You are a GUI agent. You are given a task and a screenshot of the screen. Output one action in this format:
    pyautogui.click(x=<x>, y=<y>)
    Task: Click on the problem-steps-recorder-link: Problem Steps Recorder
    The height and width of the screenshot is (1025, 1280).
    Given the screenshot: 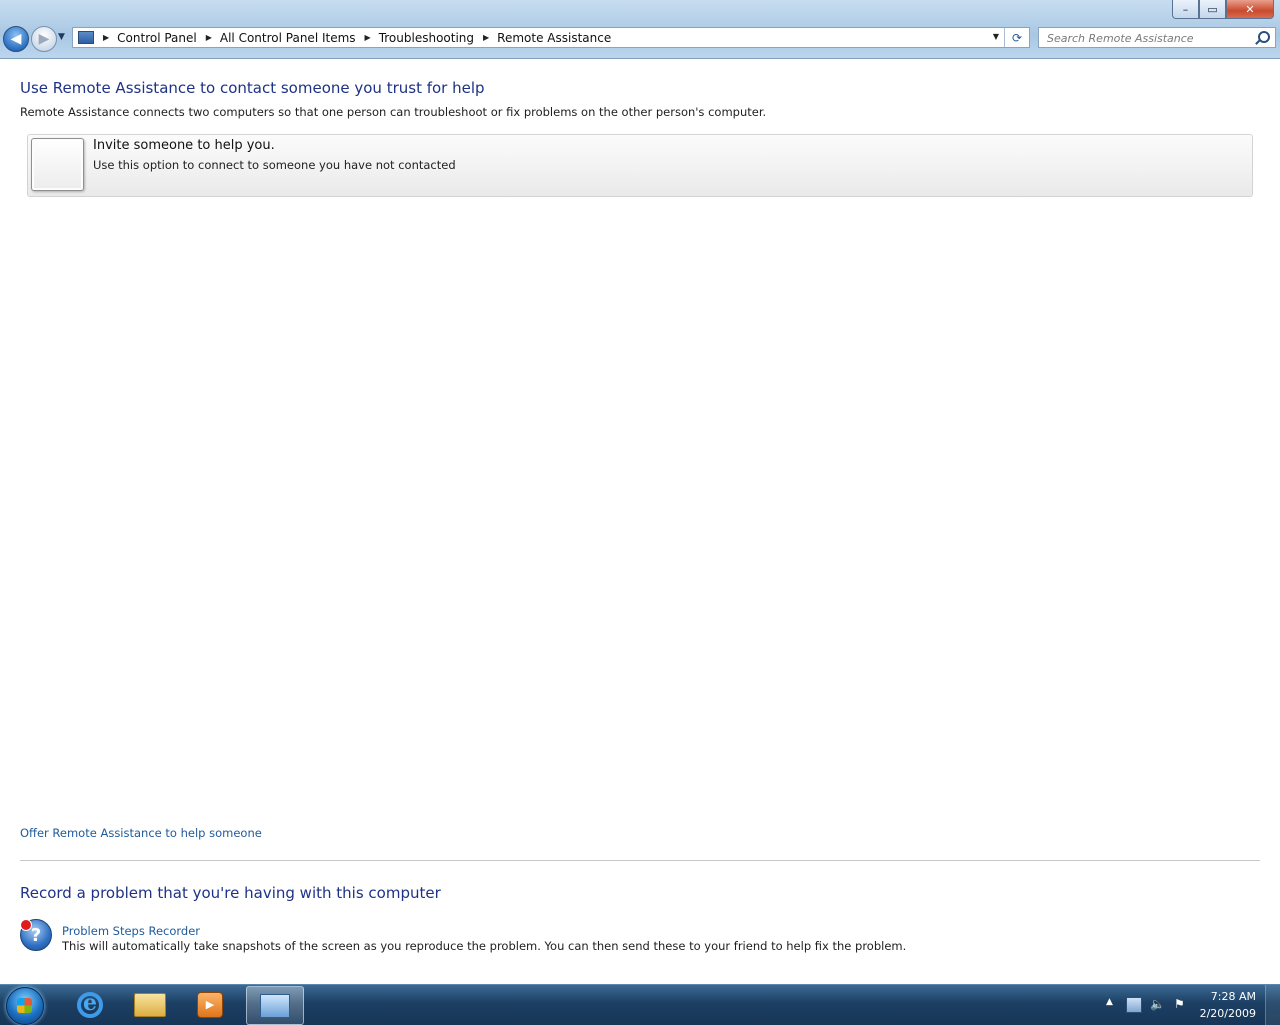 What is the action you would take?
    pyautogui.click(x=131, y=931)
    